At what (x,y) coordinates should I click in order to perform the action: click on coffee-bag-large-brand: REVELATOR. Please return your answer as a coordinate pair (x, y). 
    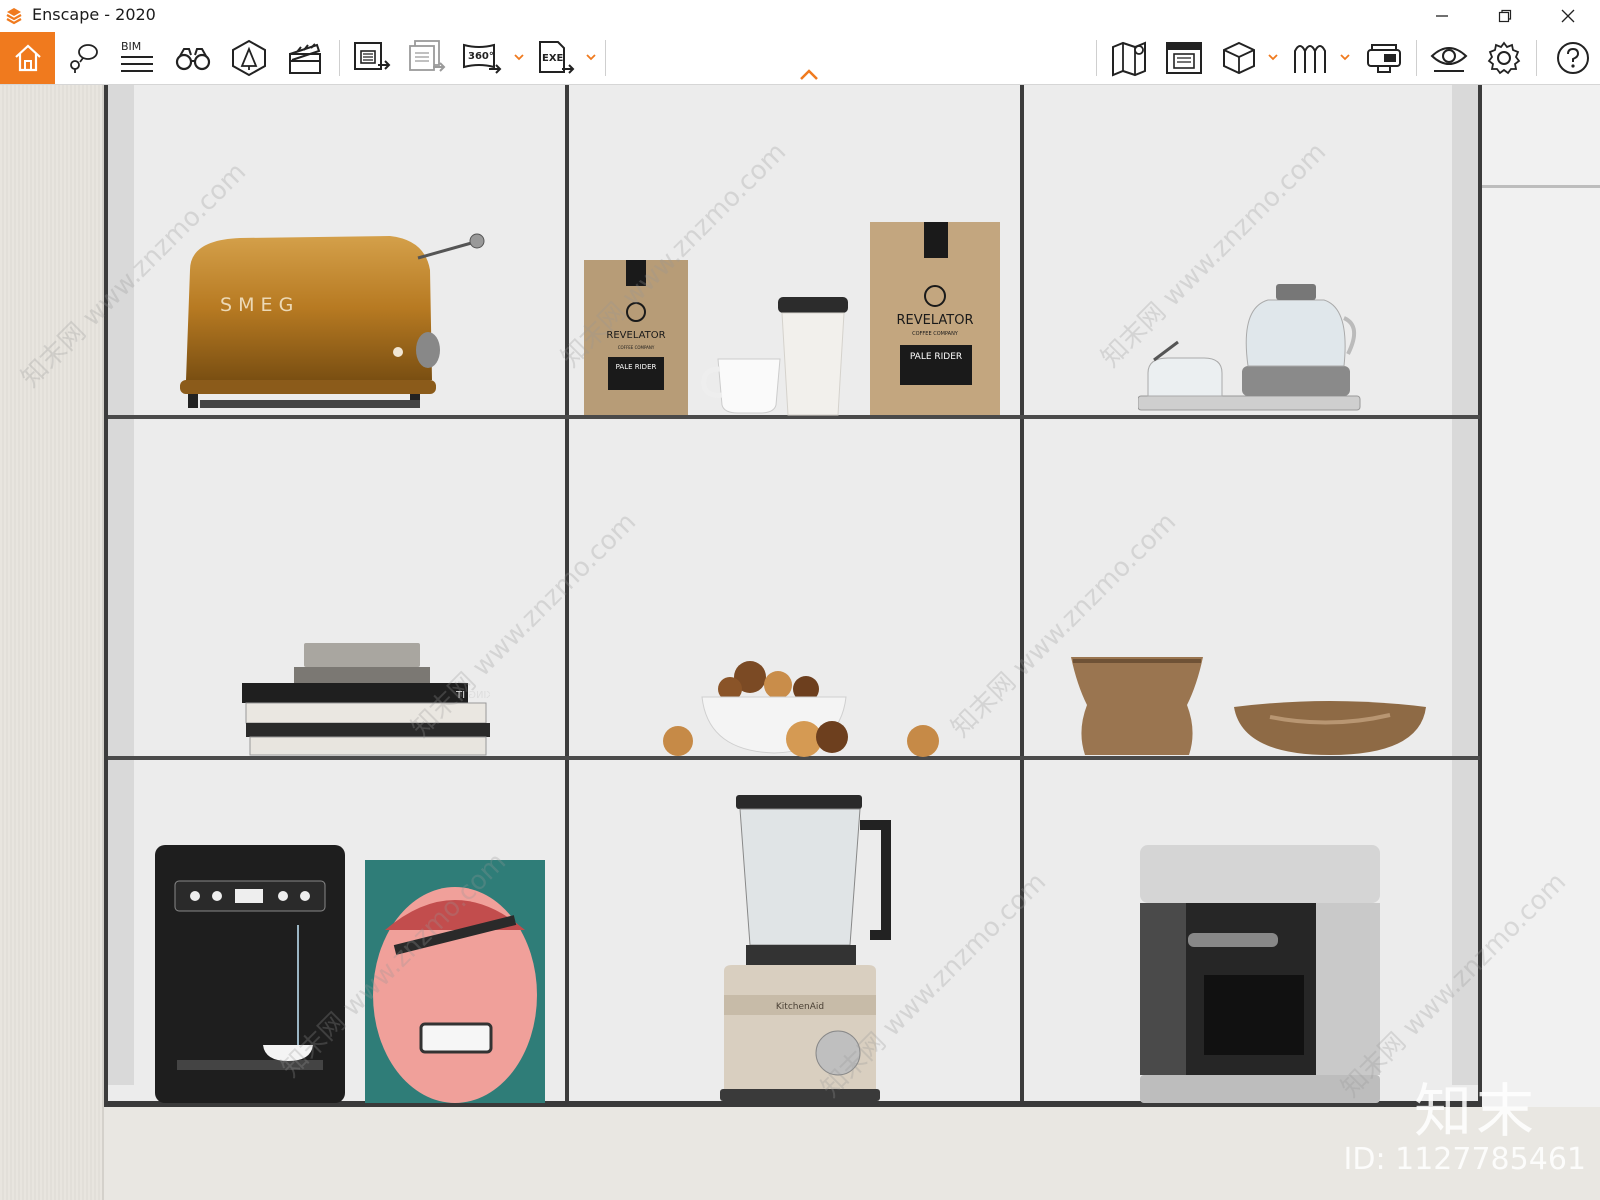
    Looking at the image, I should click on (935, 320).